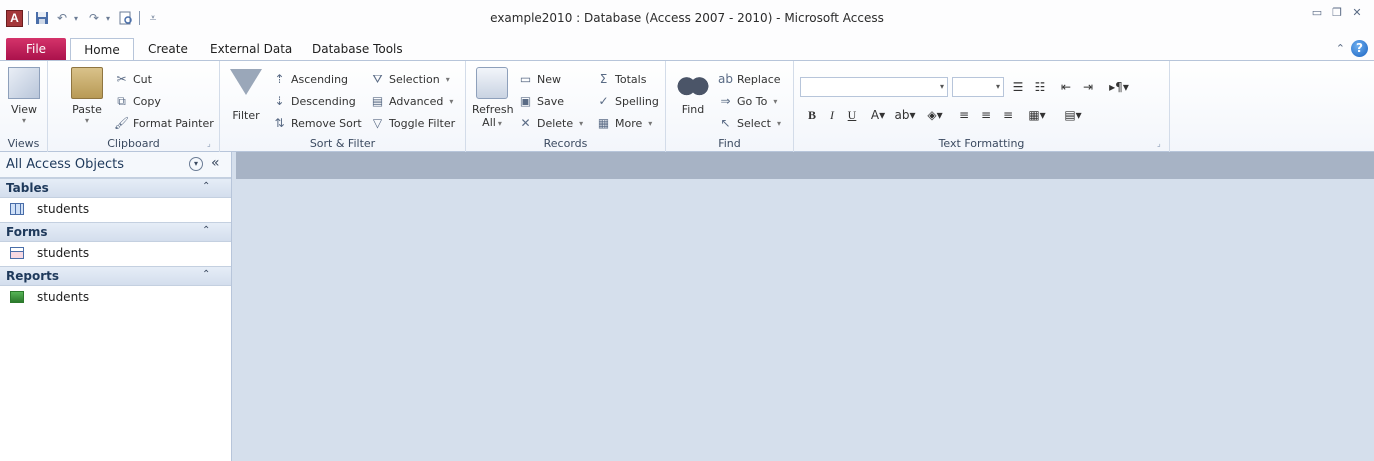 The width and height of the screenshot is (1374, 461). What do you see at coordinates (63, 253) in the screenshot?
I see `nav-item-label: students` at bounding box center [63, 253].